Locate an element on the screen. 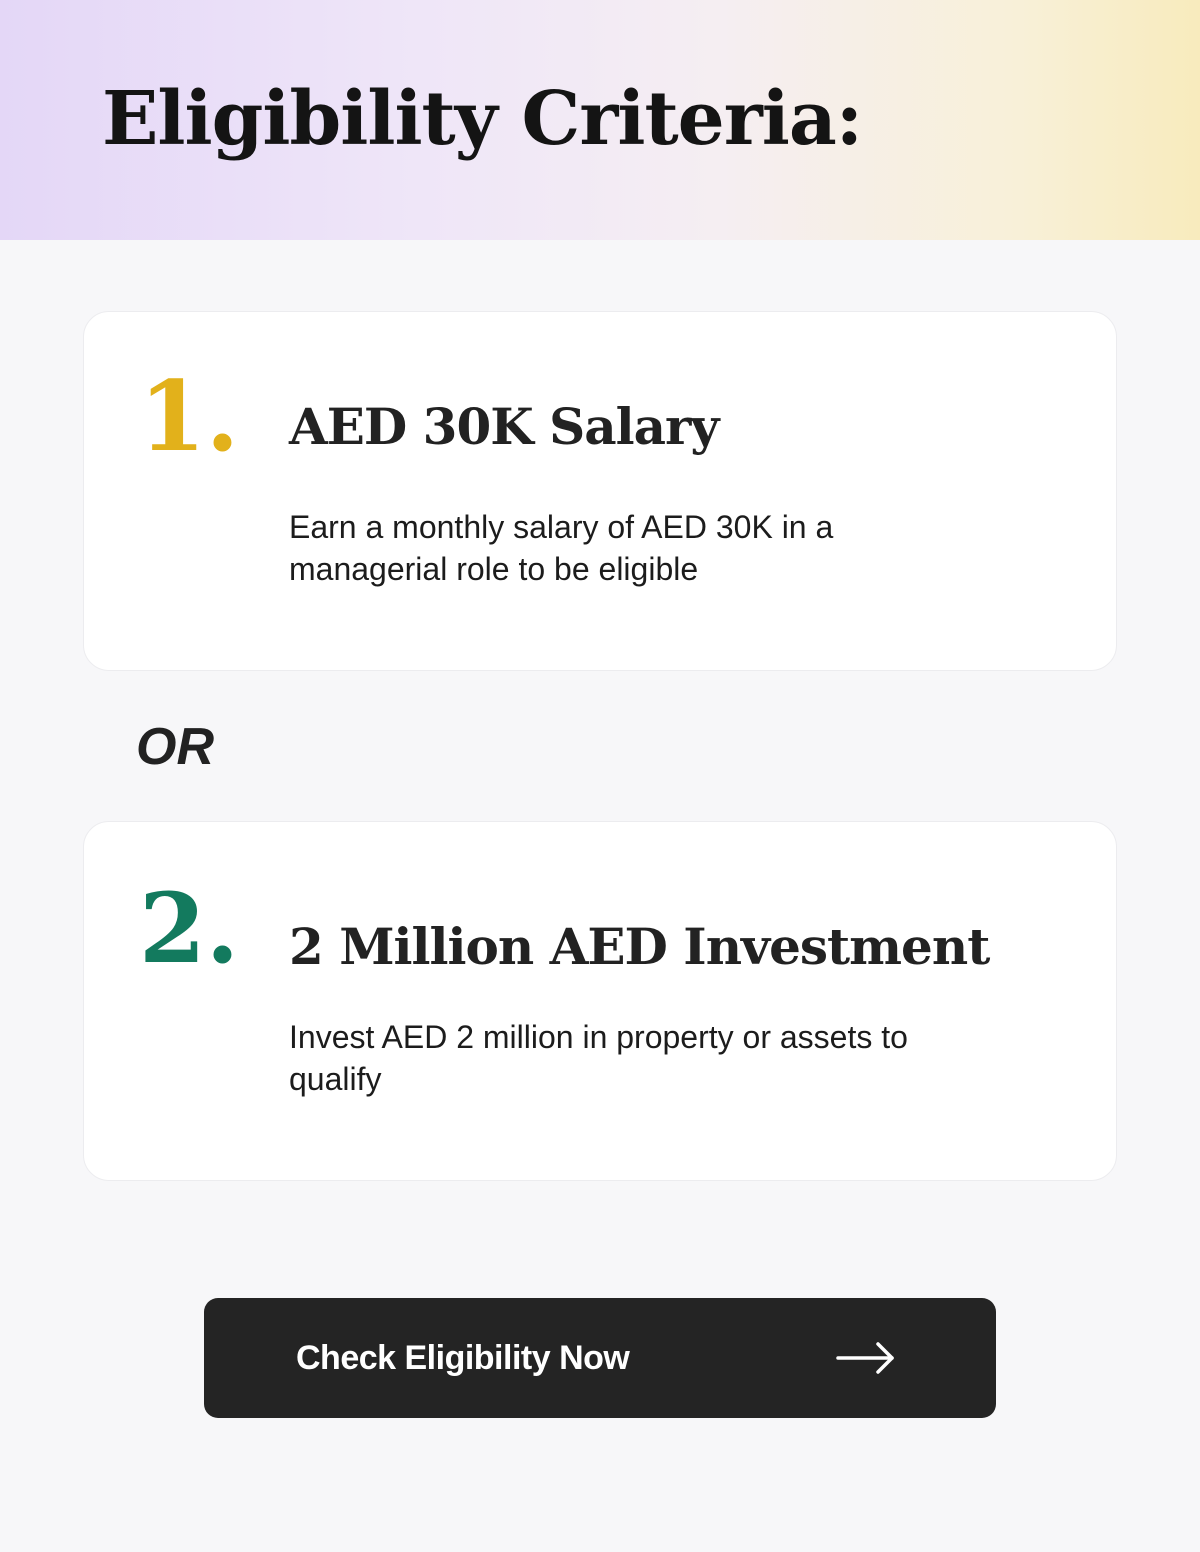  criteria-title: 2 Million AED Investment is located at coordinates (639, 946).